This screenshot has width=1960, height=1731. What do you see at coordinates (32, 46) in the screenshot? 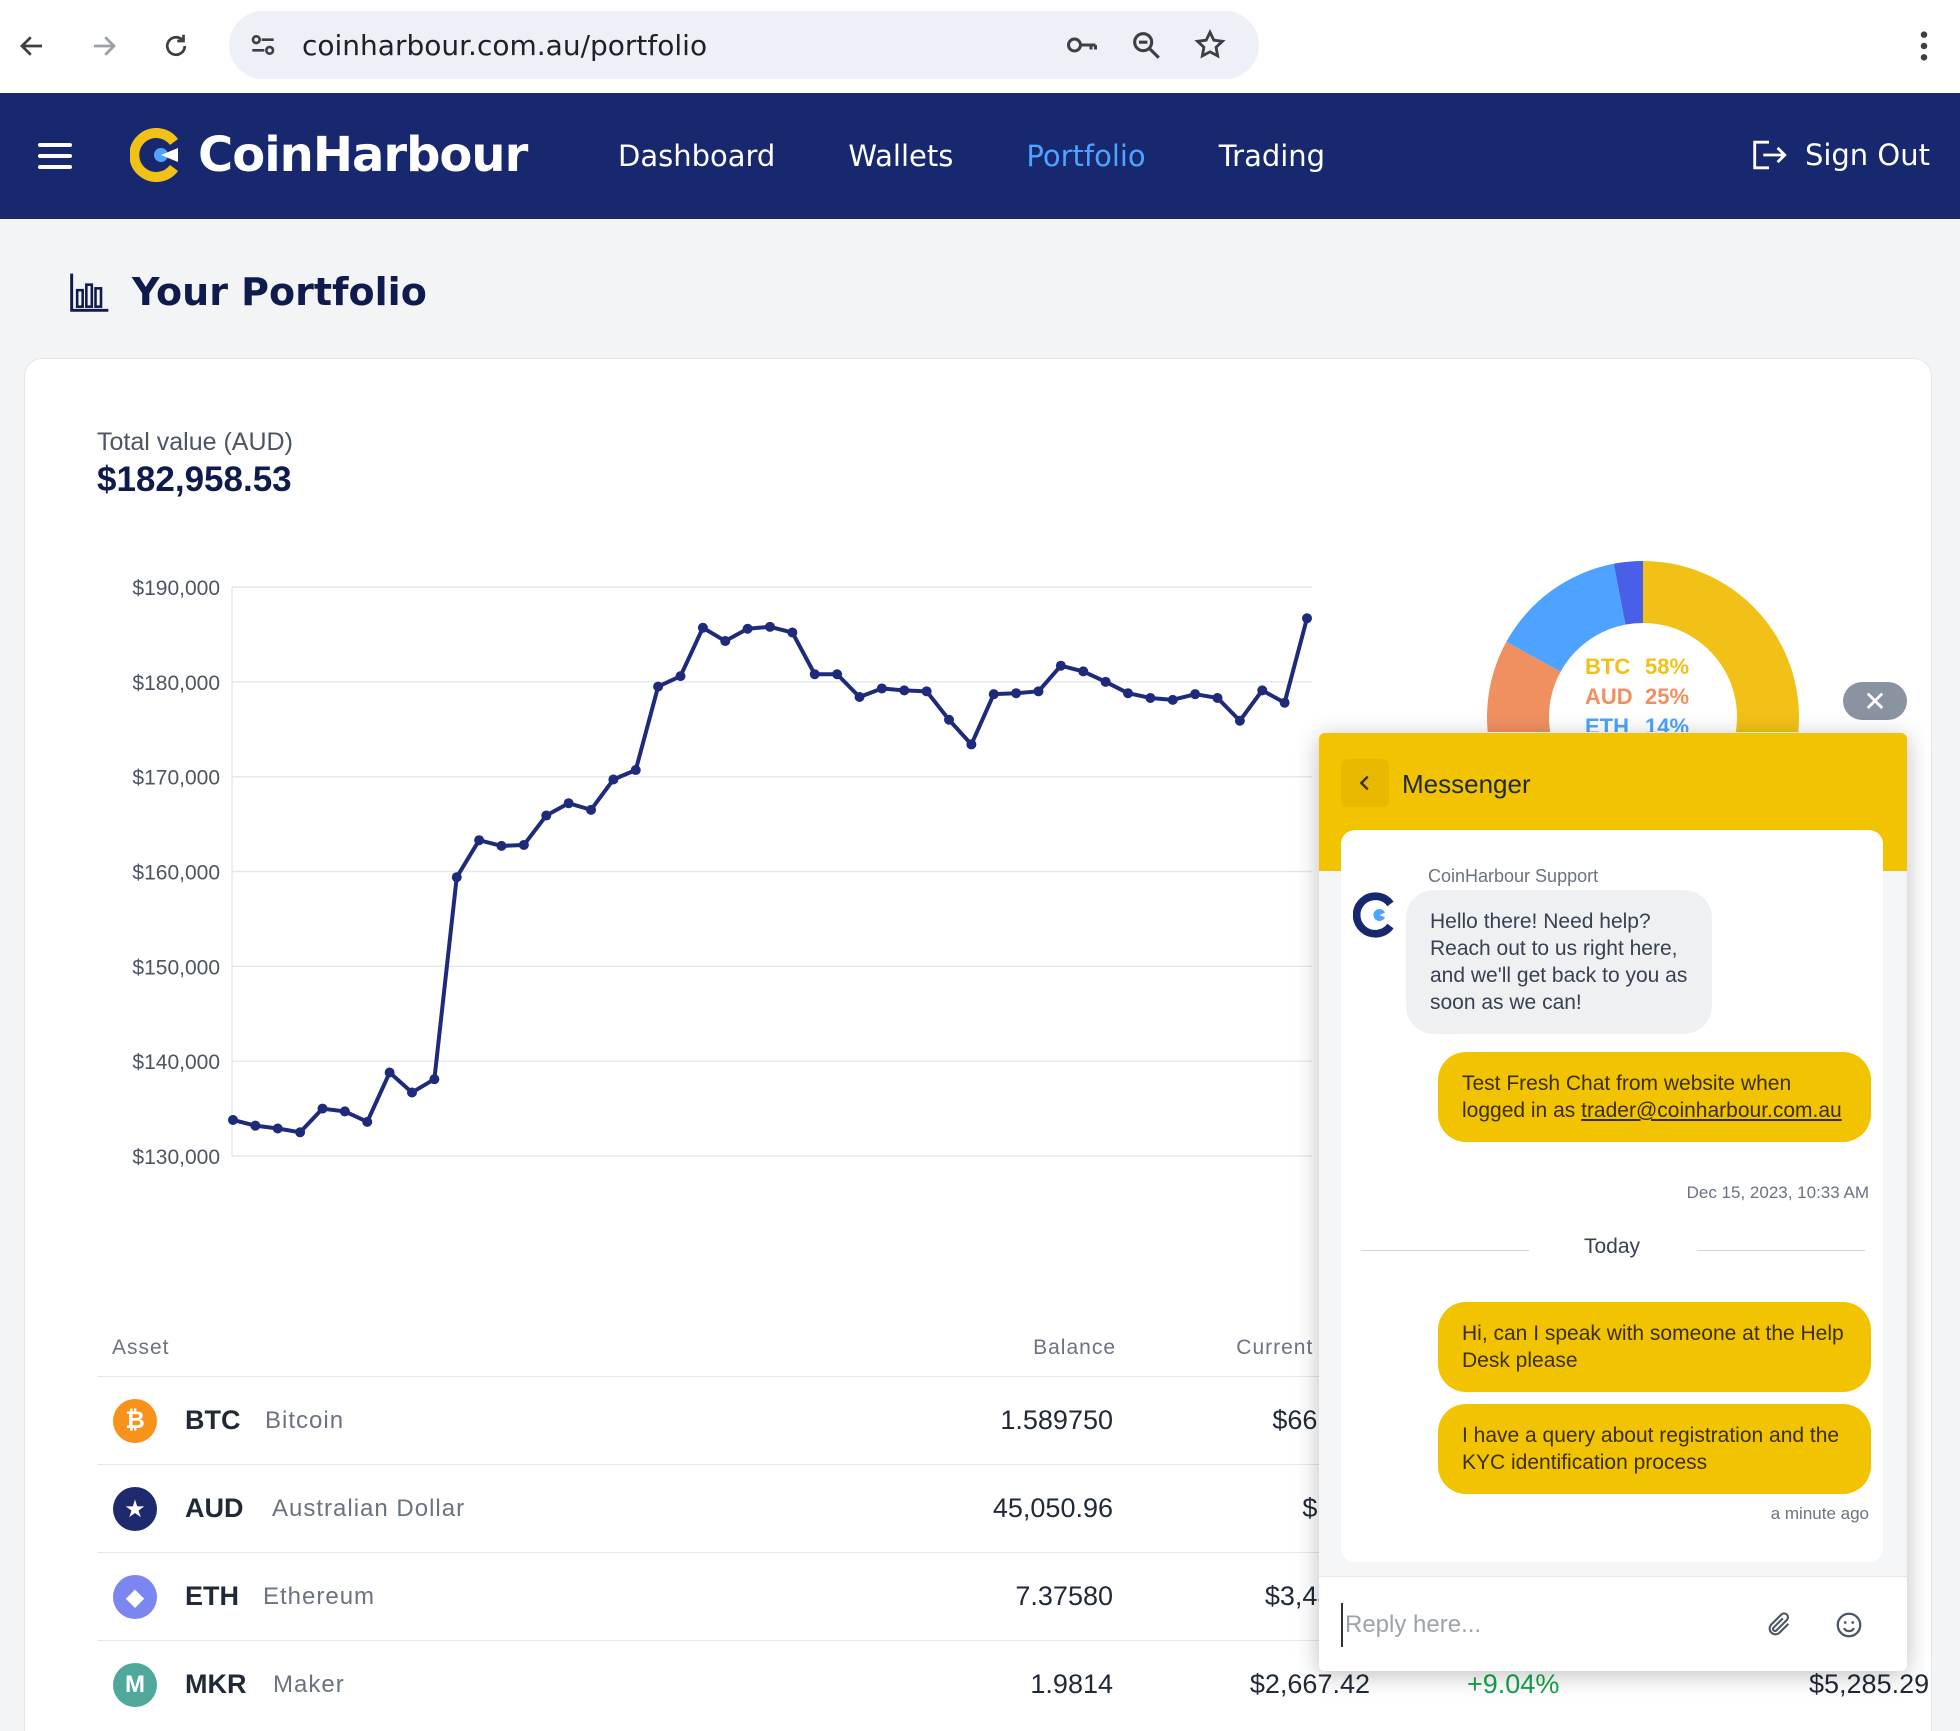
I see `back-arrow-icon` at bounding box center [32, 46].